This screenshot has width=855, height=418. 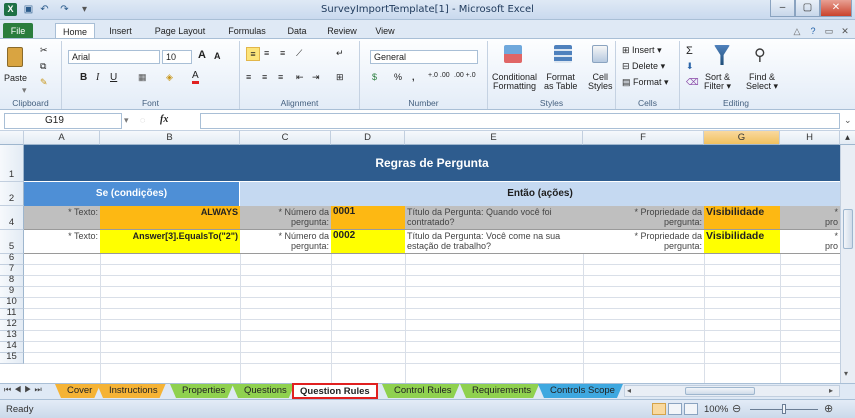 What do you see at coordinates (126, 120) in the screenshot?
I see `name-box-dropdown-icon: ▾` at bounding box center [126, 120].